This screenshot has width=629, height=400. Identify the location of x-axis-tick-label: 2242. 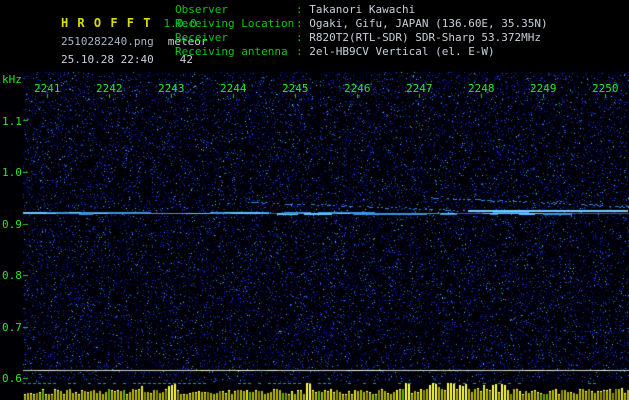
(109, 88).